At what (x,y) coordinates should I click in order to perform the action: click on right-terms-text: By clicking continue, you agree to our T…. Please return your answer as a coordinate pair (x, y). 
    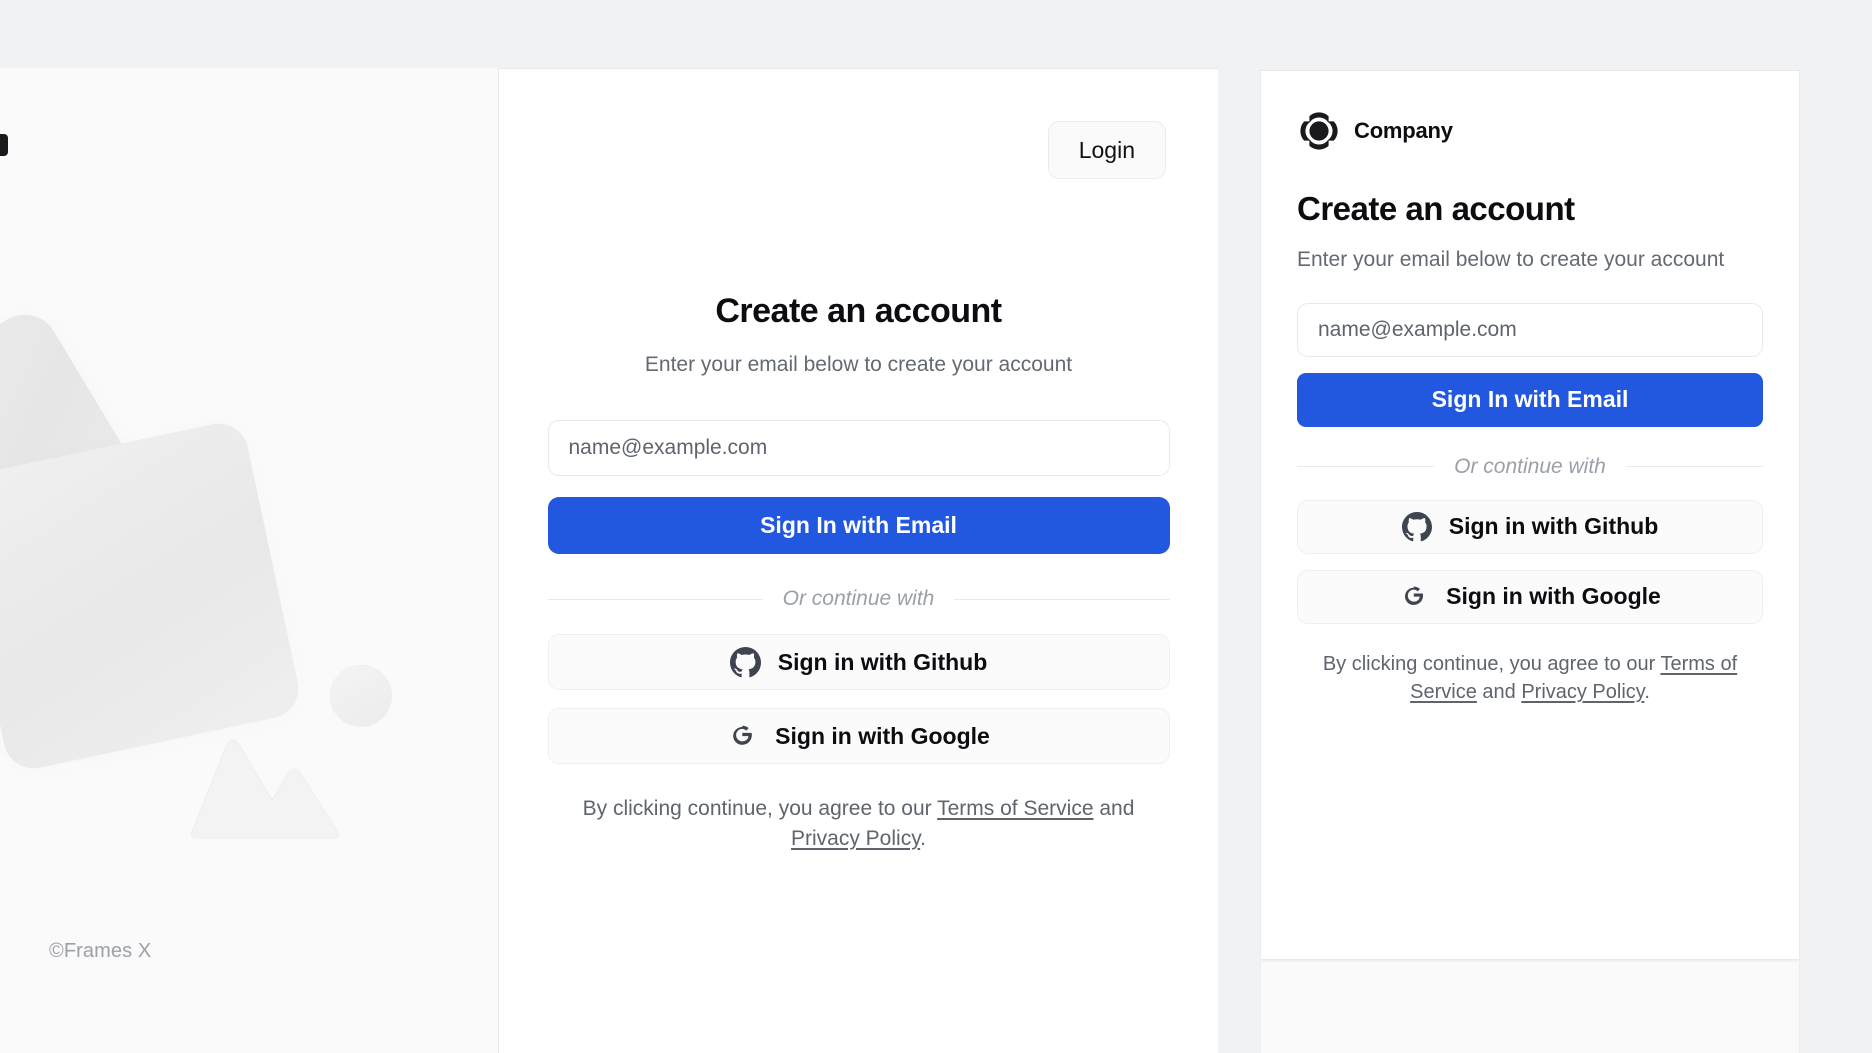
    Looking at the image, I should click on (1530, 678).